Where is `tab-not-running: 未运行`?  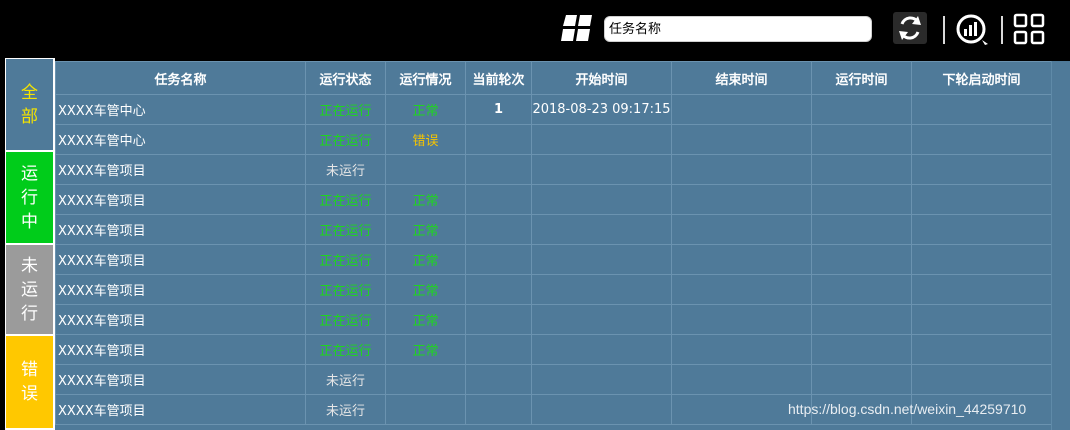 tab-not-running: 未运行 is located at coordinates (29, 289).